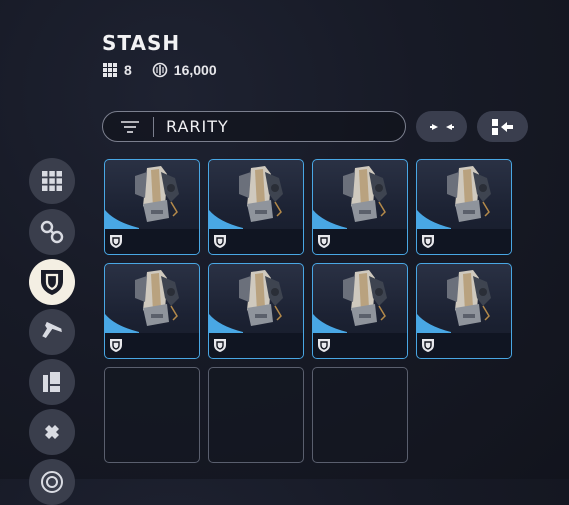  I want to click on stash-stats: 8 16,000, so click(166, 70).